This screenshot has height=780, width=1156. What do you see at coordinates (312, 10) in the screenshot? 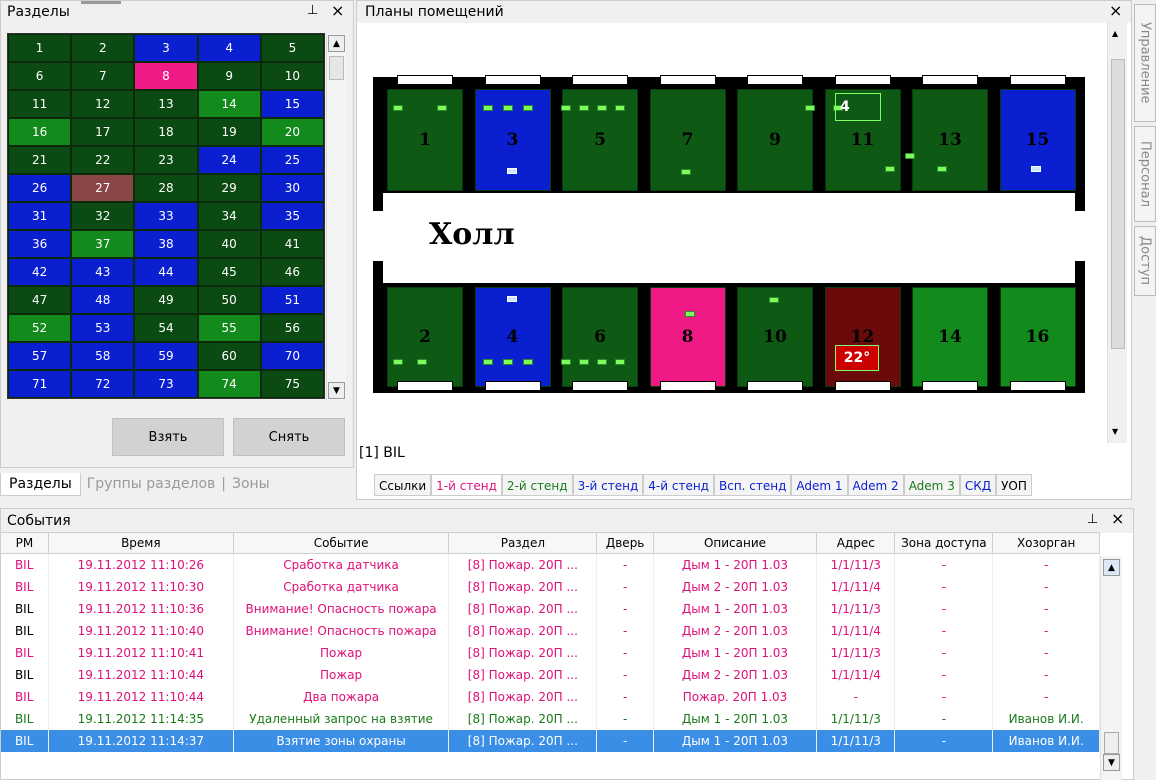
I see `pin-icon: ⊥` at bounding box center [312, 10].